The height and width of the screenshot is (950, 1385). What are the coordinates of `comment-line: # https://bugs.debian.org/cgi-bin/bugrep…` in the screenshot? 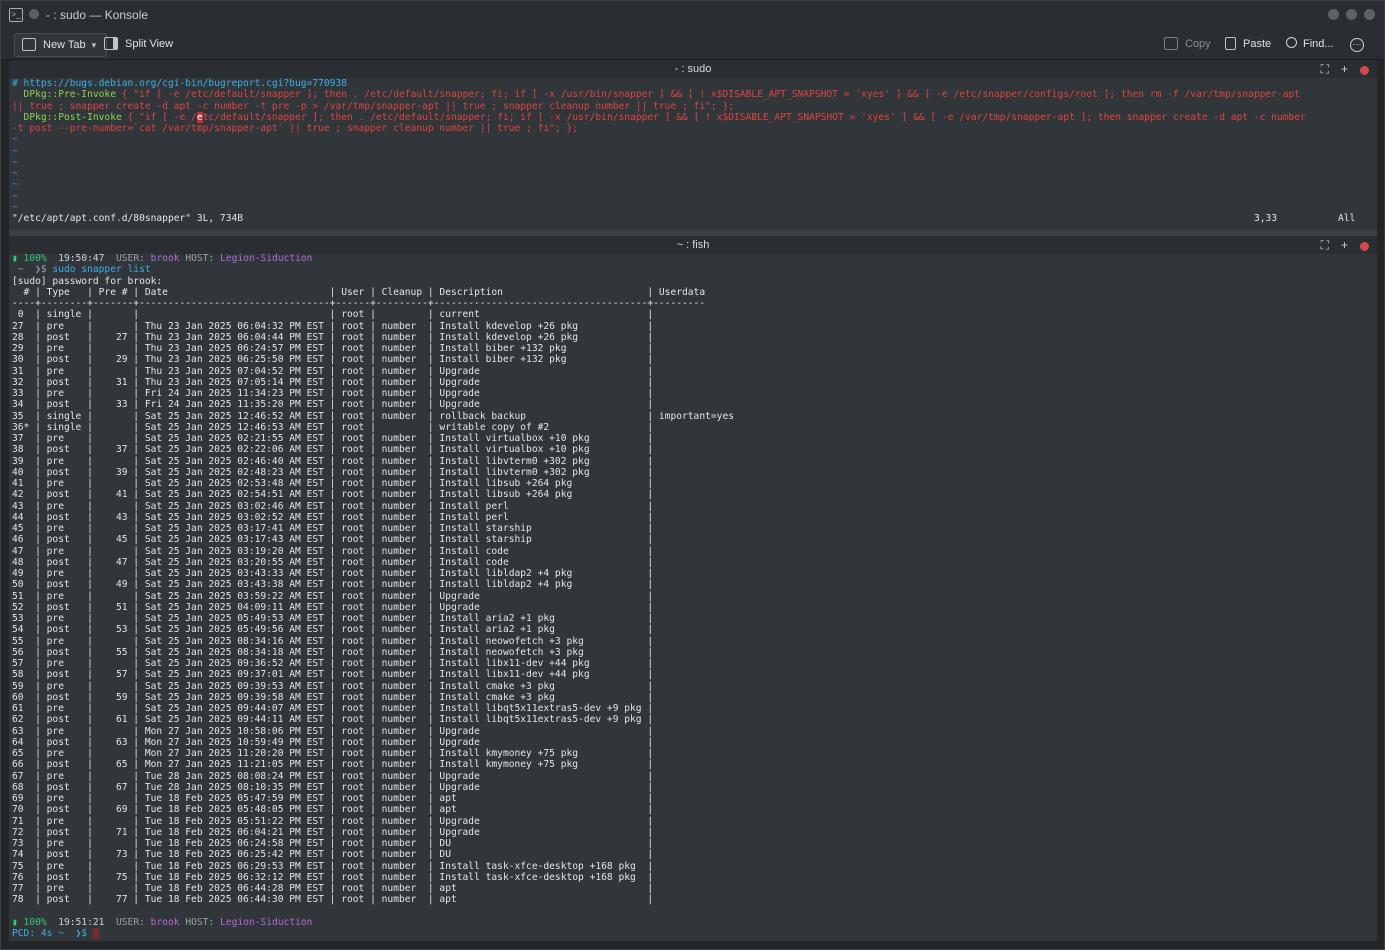 It's located at (180, 83).